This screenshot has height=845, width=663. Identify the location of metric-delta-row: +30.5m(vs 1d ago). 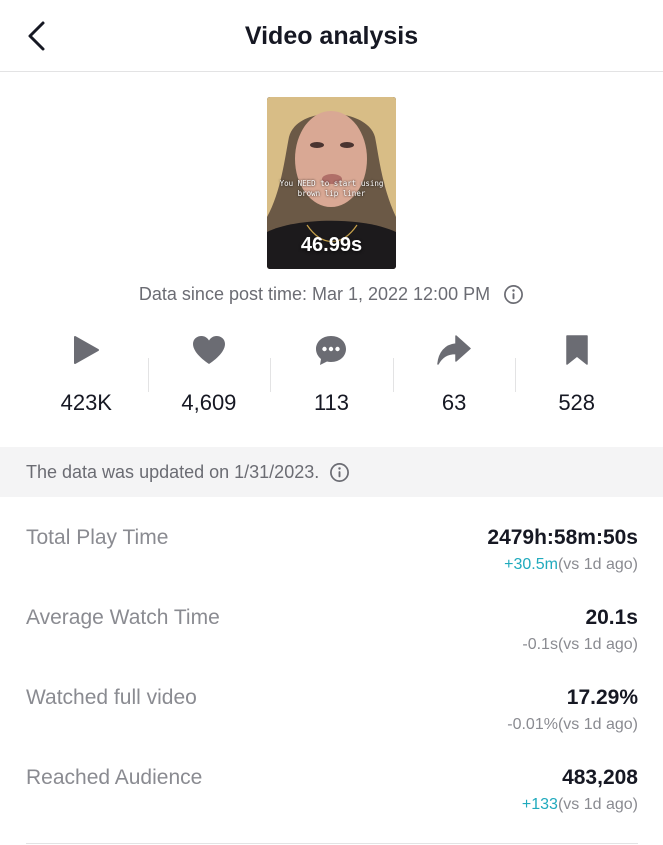
(571, 565).